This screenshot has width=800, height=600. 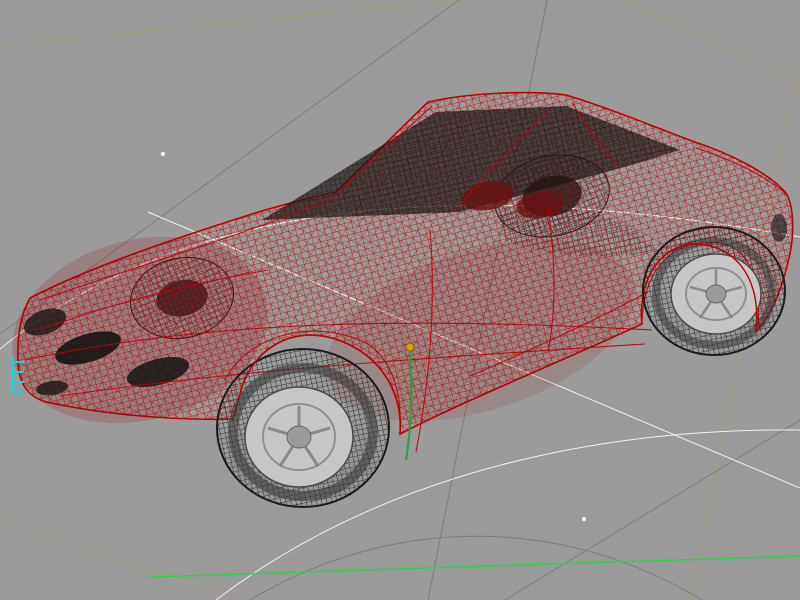 What do you see at coordinates (779, 228) in the screenshot?
I see `tail-detail` at bounding box center [779, 228].